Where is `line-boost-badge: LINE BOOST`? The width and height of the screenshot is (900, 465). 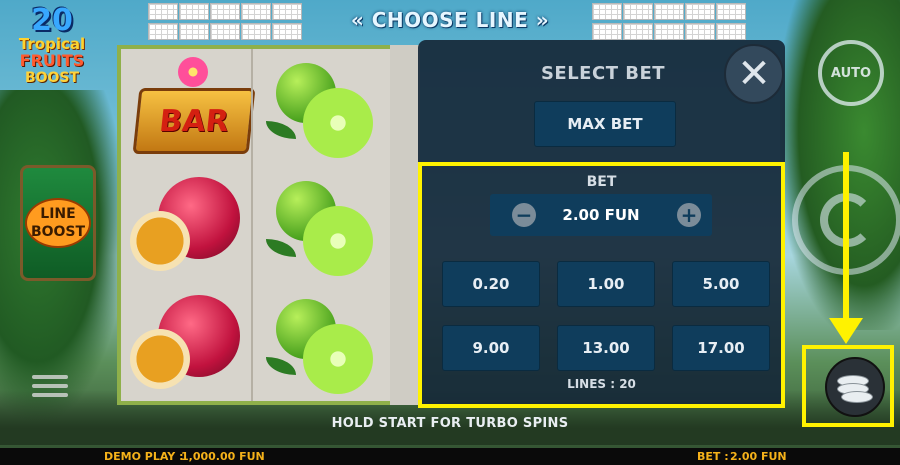
line-boost-badge: LINE BOOST is located at coordinates (58, 223).